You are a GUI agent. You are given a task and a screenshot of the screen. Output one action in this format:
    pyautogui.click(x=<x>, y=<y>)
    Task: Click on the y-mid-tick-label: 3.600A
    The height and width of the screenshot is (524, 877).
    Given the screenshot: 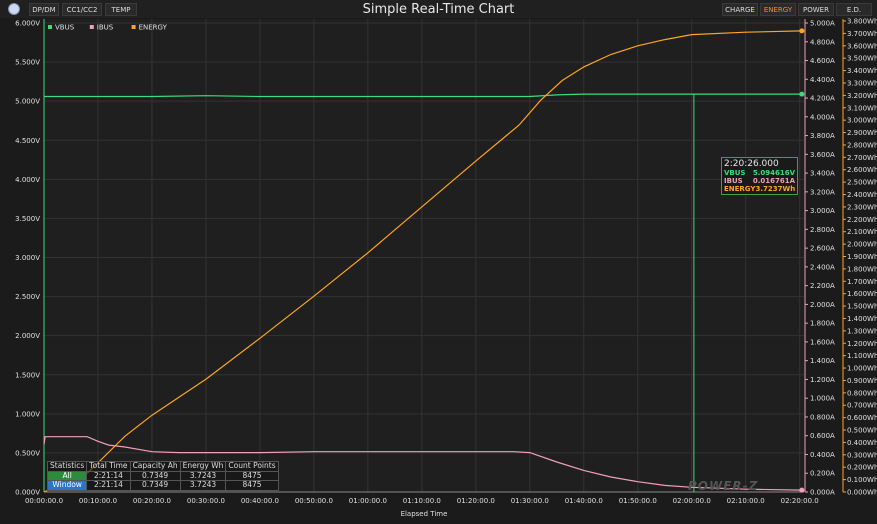 What is the action you would take?
    pyautogui.click(x=822, y=155)
    